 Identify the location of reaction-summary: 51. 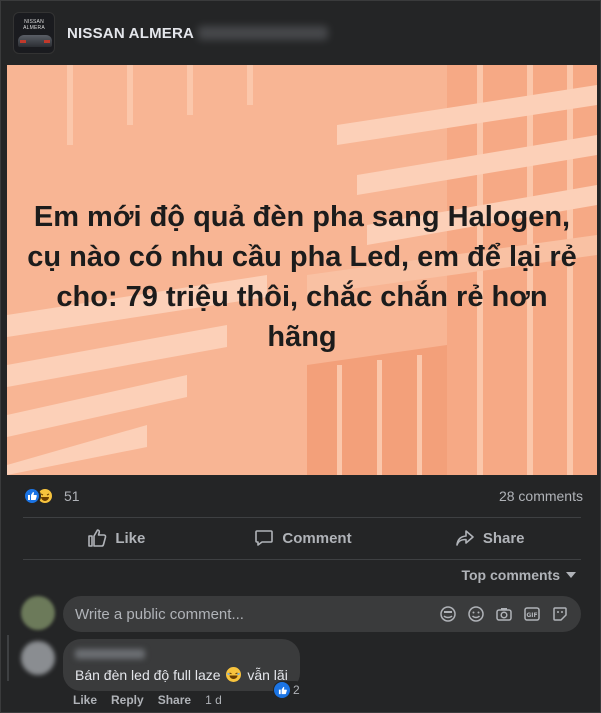
(51, 496).